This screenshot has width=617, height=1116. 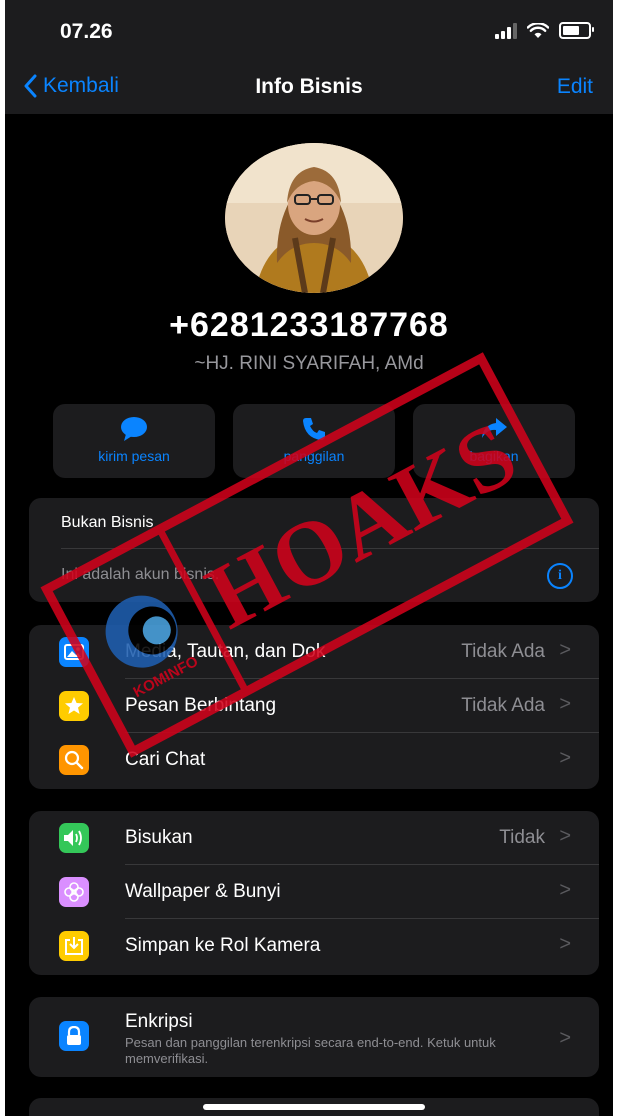 I want to click on signal-icon, so click(x=506, y=30).